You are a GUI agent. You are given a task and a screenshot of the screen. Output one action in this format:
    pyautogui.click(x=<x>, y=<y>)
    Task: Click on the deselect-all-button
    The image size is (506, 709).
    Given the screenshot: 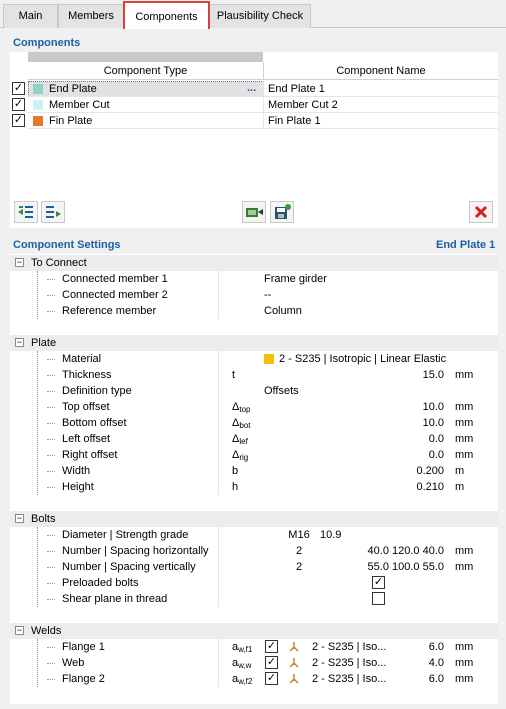 What is the action you would take?
    pyautogui.click(x=53, y=212)
    